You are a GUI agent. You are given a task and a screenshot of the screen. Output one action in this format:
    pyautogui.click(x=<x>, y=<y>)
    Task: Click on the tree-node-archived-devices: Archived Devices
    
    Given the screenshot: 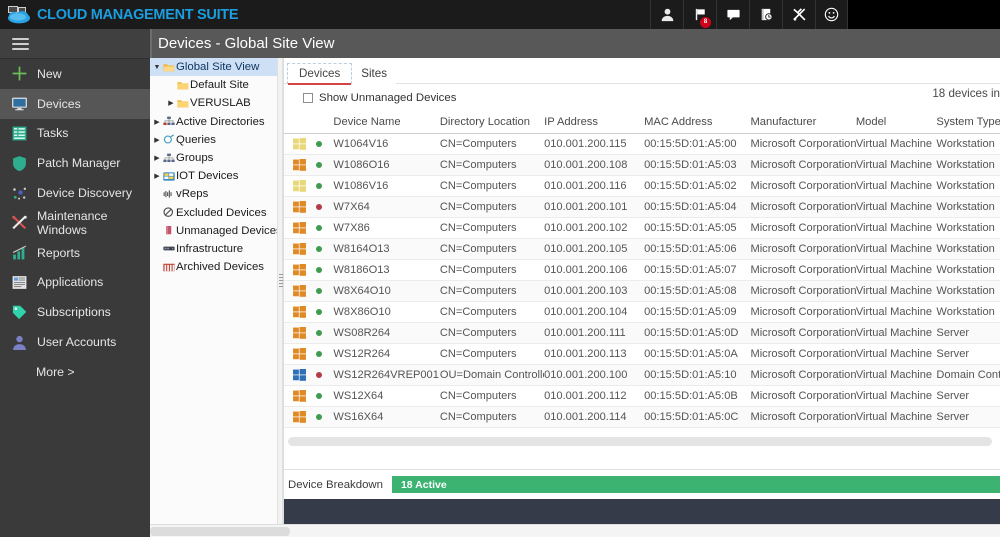 What is the action you would take?
    pyautogui.click(x=215, y=267)
    